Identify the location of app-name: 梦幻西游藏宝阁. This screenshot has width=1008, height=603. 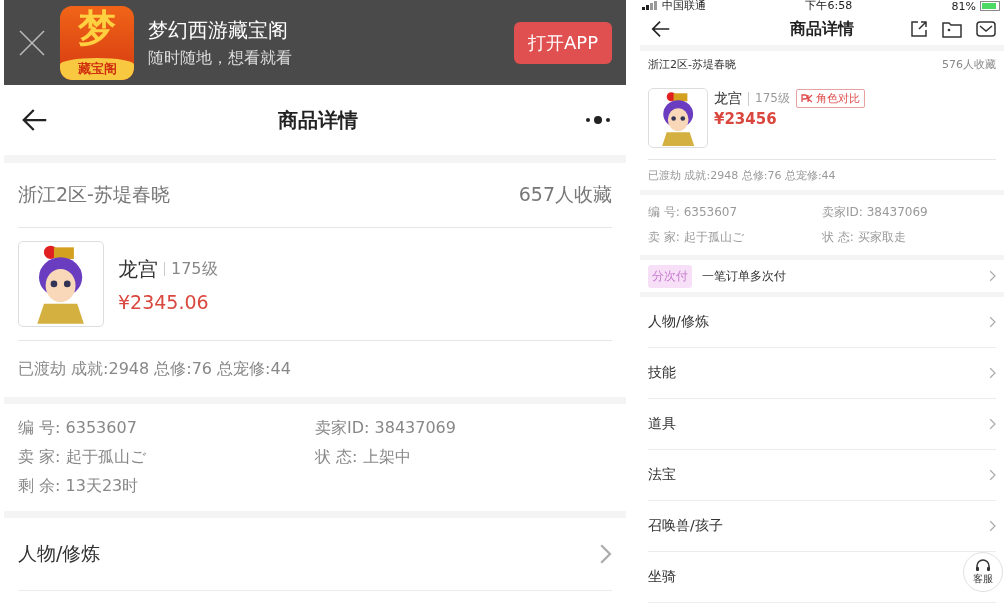
(218, 30).